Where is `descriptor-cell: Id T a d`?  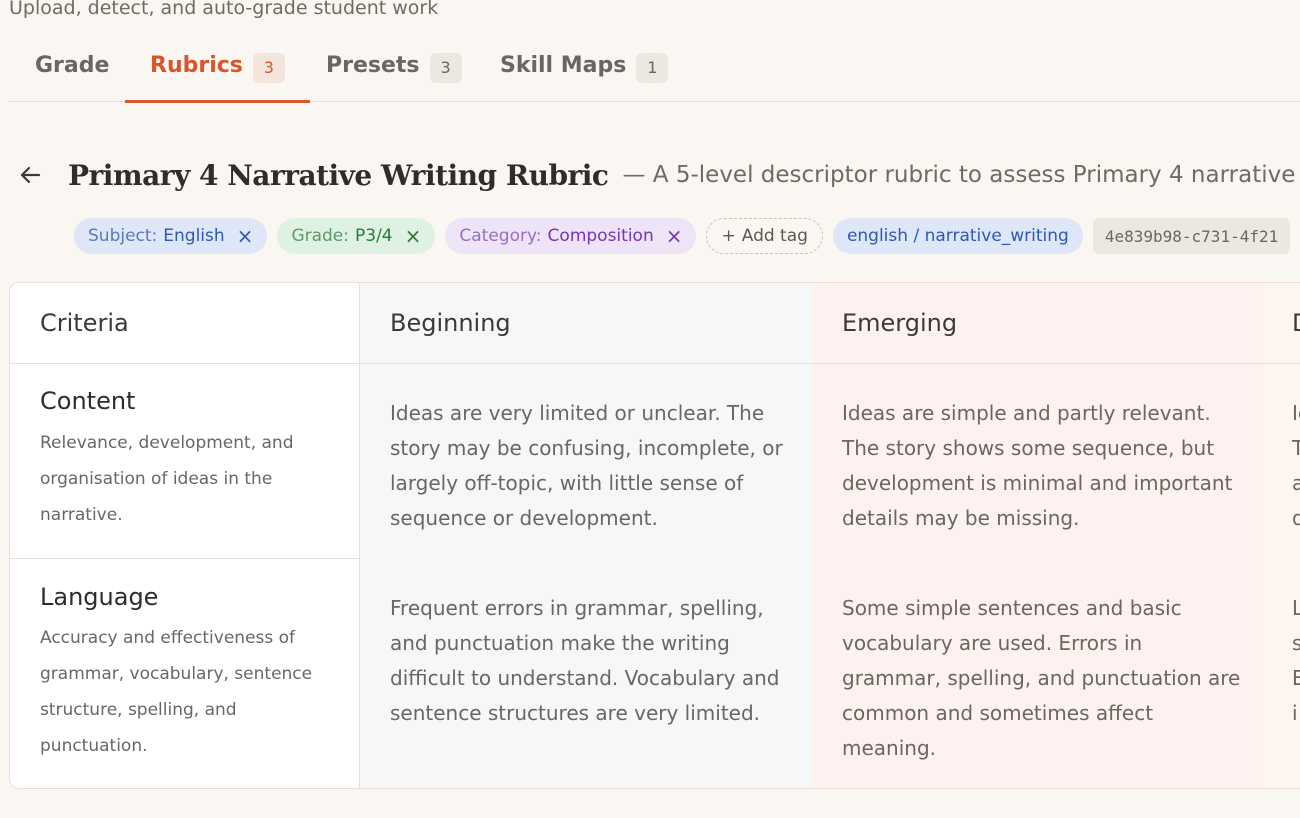
descriptor-cell: Id T a d is located at coordinates (1296, 466).